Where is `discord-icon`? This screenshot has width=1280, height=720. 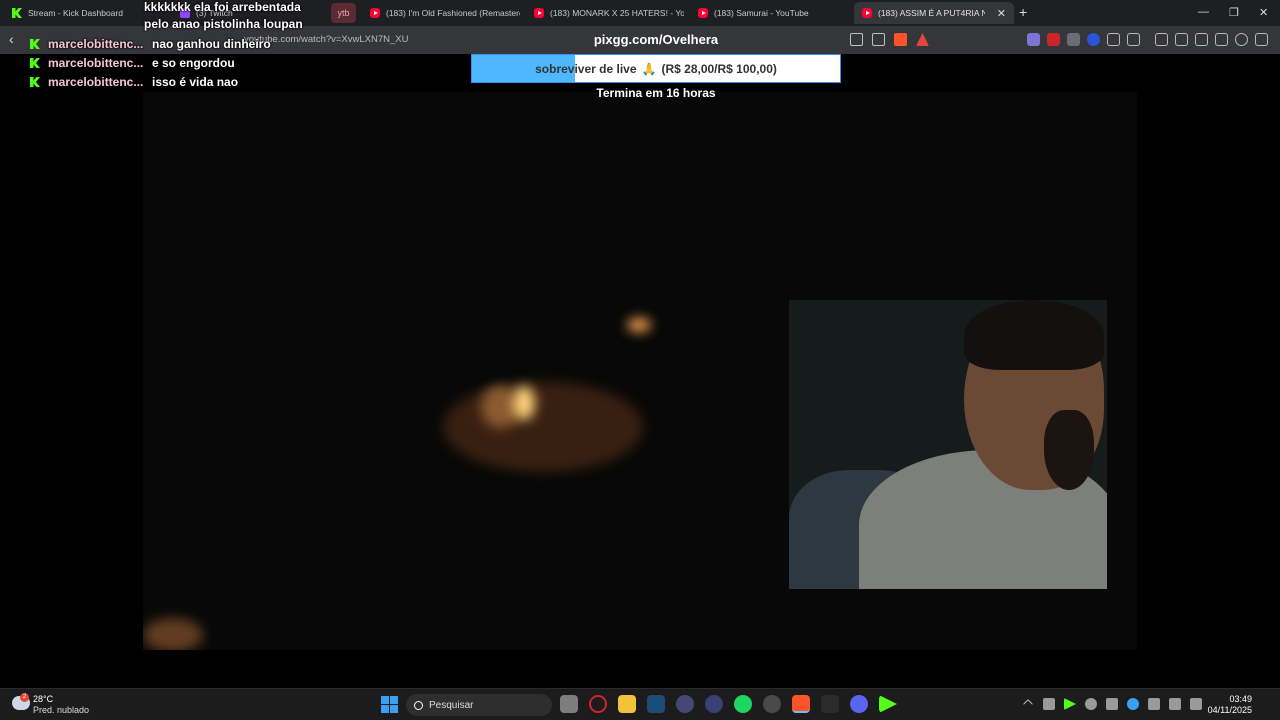 discord-icon is located at coordinates (859, 704).